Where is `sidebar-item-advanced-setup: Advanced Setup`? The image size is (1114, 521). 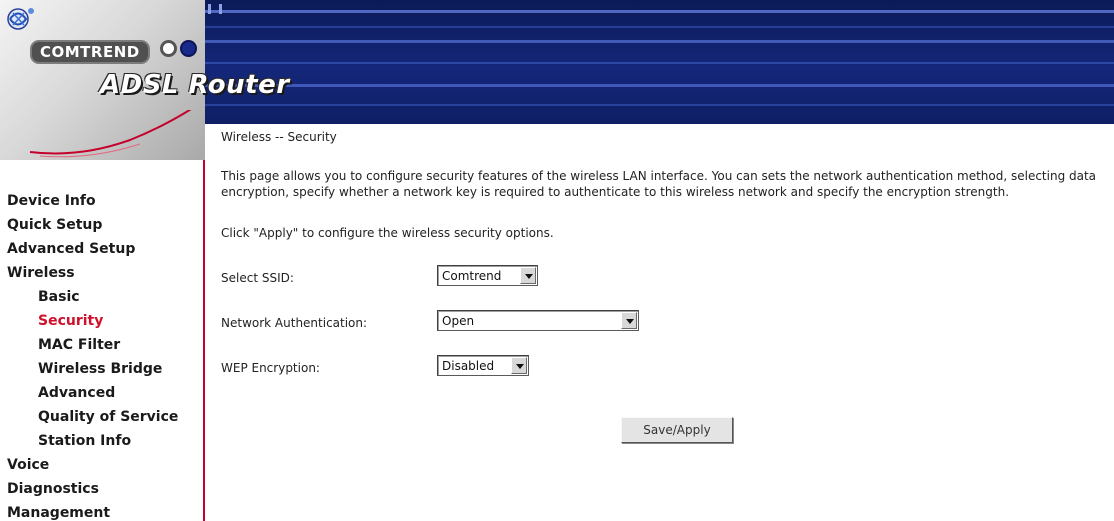 sidebar-item-advanced-setup: Advanced Setup is located at coordinates (71, 249).